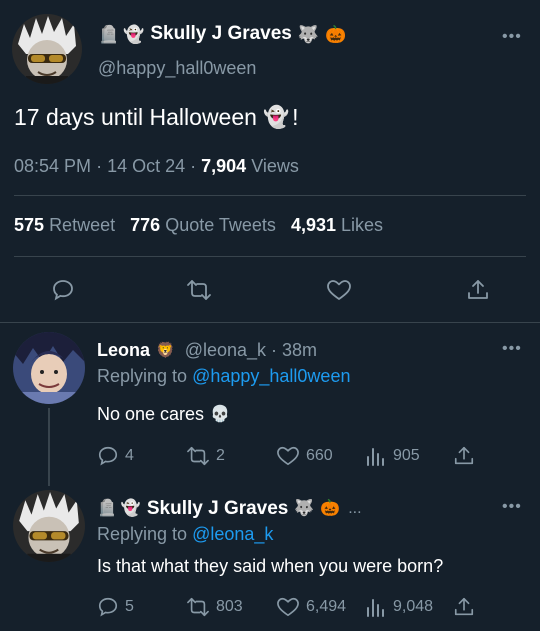  Describe the element at coordinates (29, 225) in the screenshot. I see `retweets-count: 575` at that location.